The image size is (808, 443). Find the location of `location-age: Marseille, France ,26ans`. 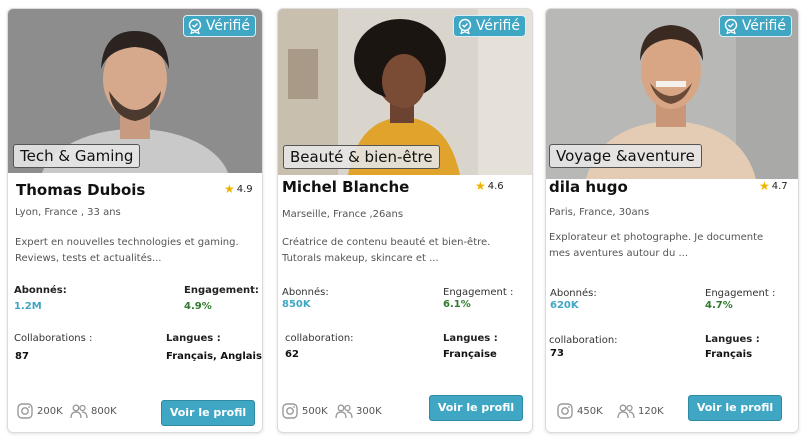

location-age: Marseille, France ,26ans is located at coordinates (343, 214).